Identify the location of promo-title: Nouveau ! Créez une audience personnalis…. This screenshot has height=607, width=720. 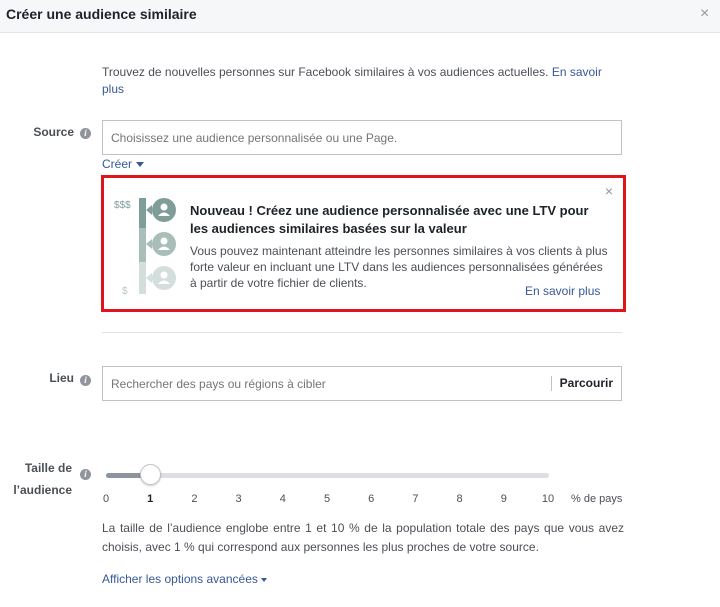
(389, 219).